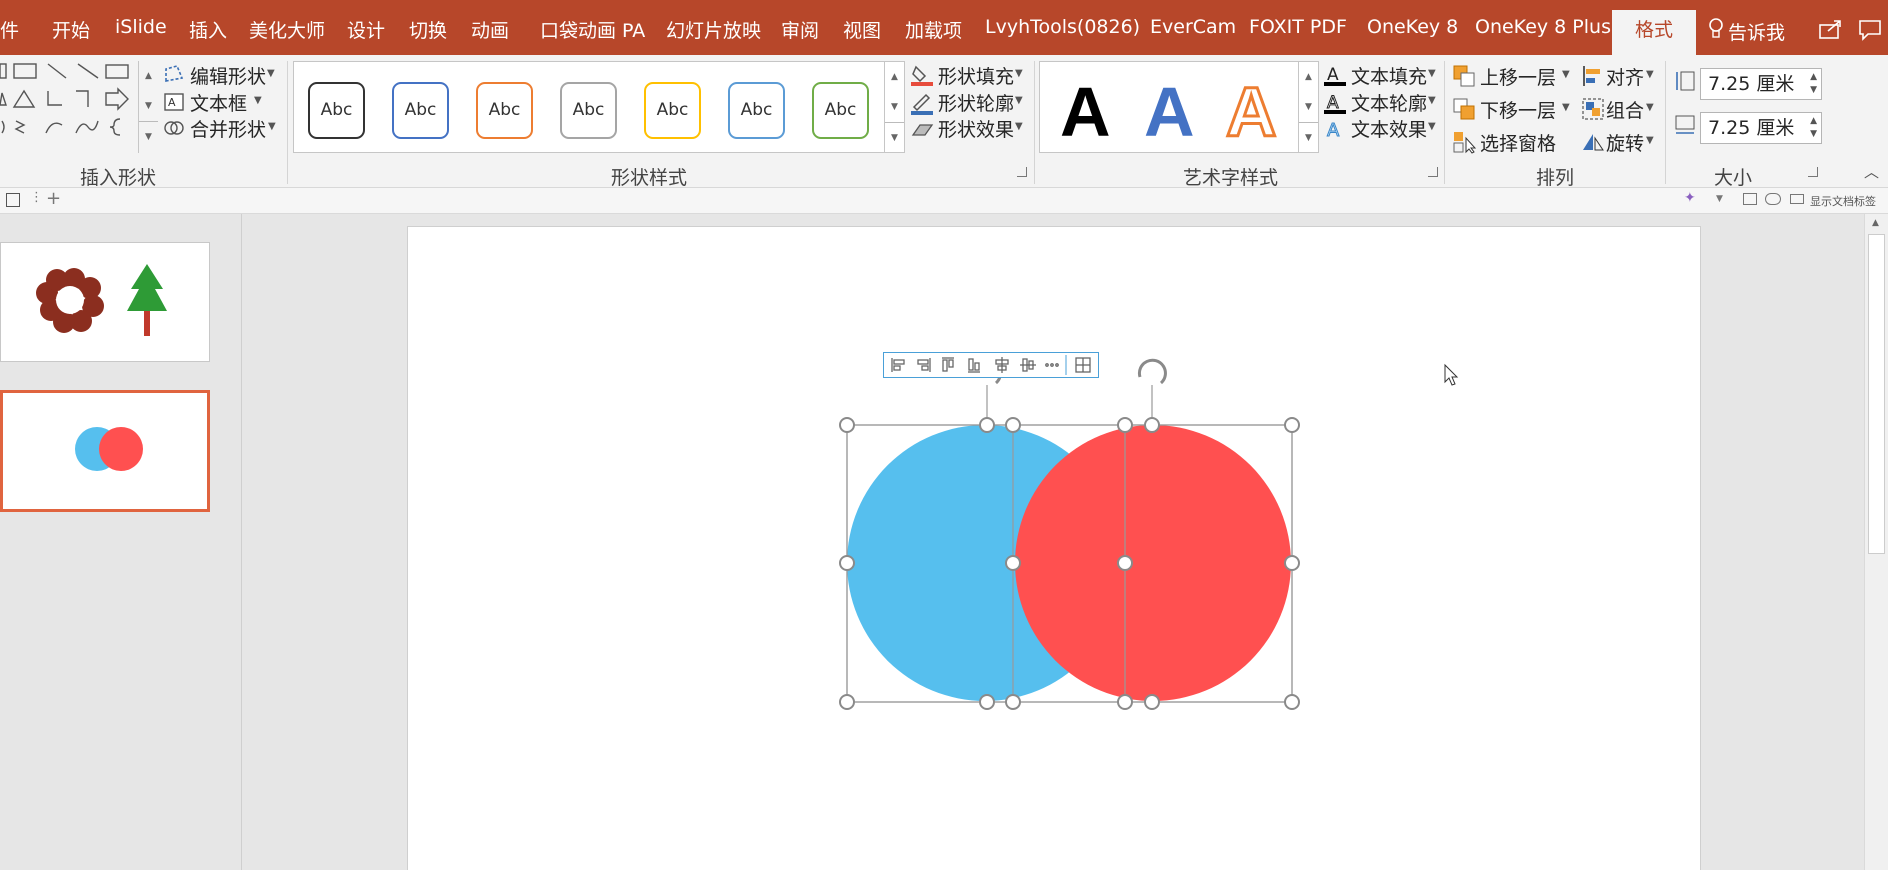  I want to click on scroll-thumb, so click(1876, 394).